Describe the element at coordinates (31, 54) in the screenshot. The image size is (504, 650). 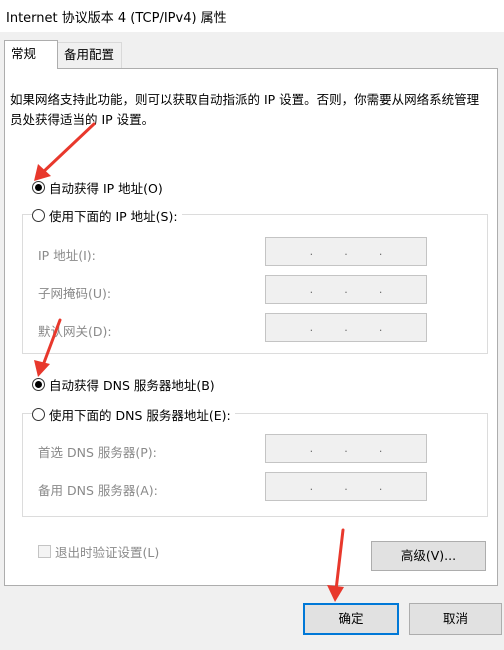
I see `tab-general: 常规` at that location.